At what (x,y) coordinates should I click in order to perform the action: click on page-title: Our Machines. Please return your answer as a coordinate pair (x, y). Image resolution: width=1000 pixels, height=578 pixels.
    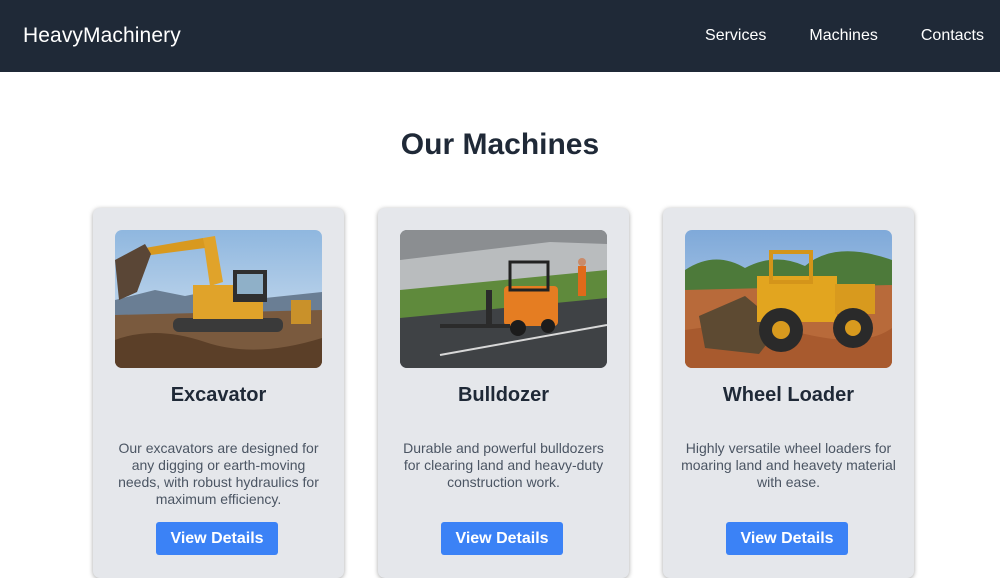
    Looking at the image, I should click on (500, 144).